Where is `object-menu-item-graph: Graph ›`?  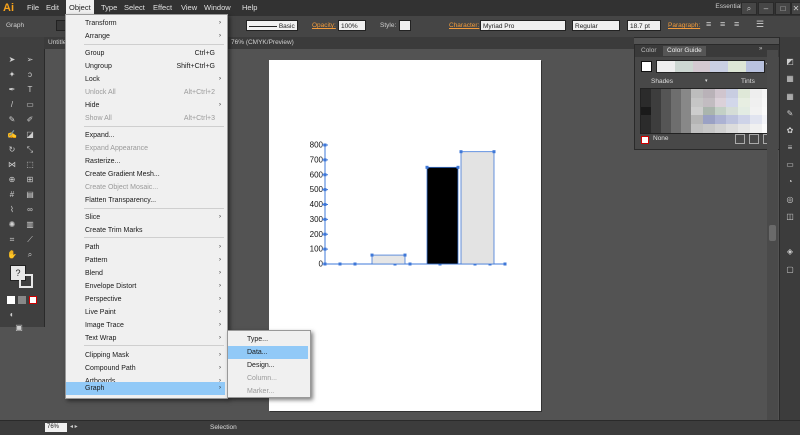 object-menu-item-graph: Graph › is located at coordinates (145, 388).